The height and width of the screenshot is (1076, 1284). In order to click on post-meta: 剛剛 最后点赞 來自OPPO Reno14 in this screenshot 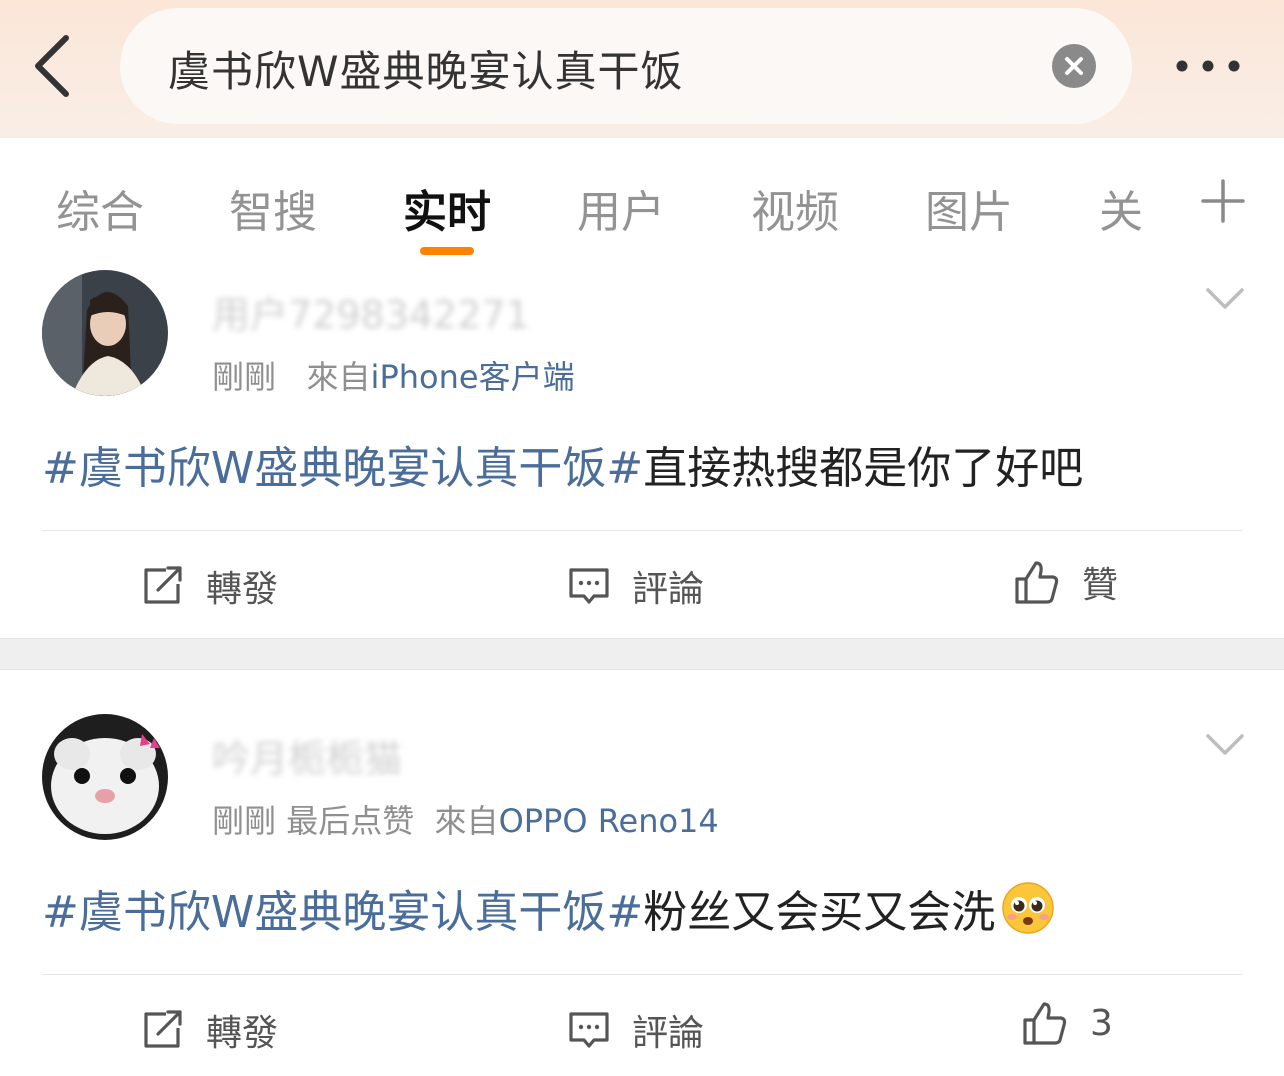, I will do `click(465, 819)`.